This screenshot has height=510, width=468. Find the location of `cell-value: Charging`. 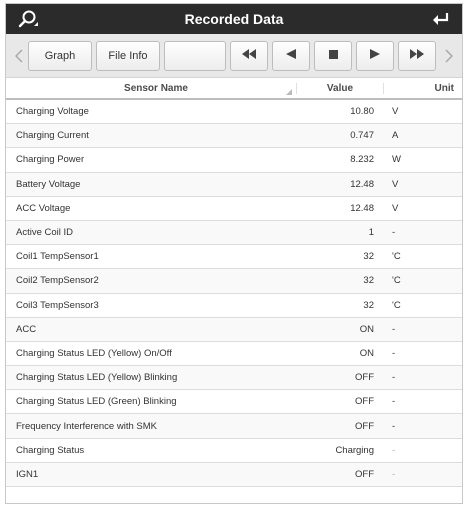

cell-value: Charging is located at coordinates (354, 450).